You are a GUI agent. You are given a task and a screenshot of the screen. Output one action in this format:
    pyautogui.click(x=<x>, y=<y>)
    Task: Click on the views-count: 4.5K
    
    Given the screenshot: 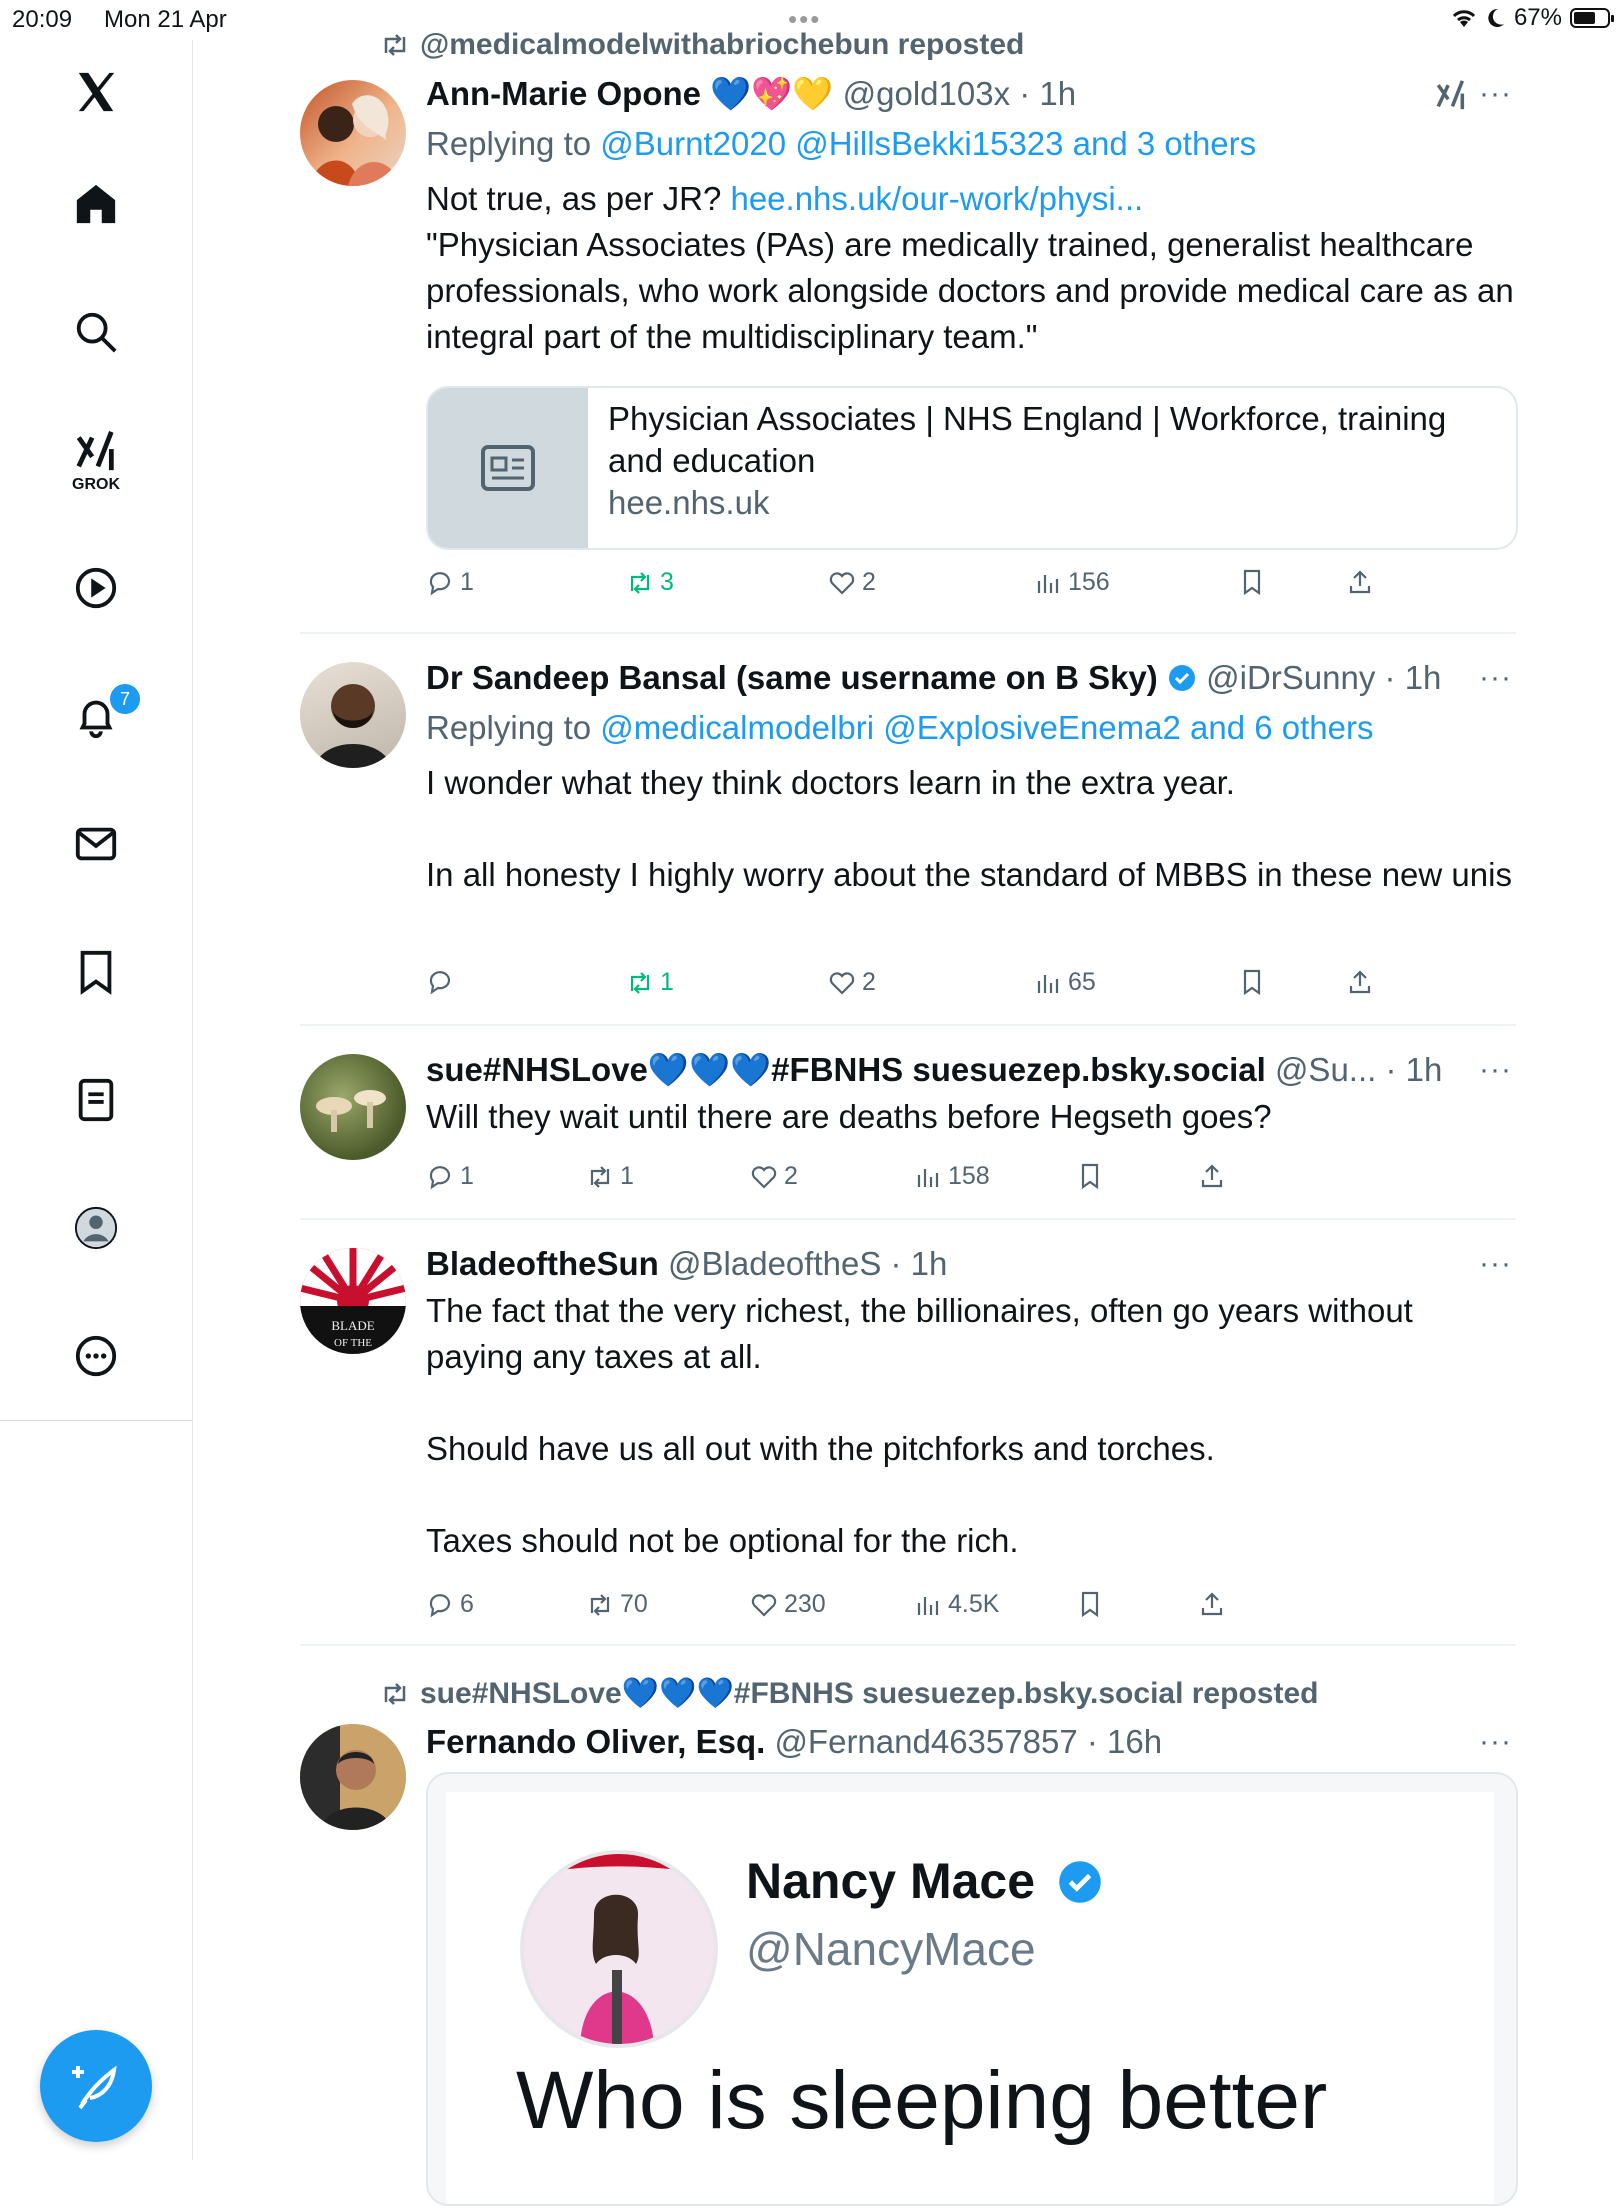 What is the action you would take?
    pyautogui.click(x=974, y=1604)
    